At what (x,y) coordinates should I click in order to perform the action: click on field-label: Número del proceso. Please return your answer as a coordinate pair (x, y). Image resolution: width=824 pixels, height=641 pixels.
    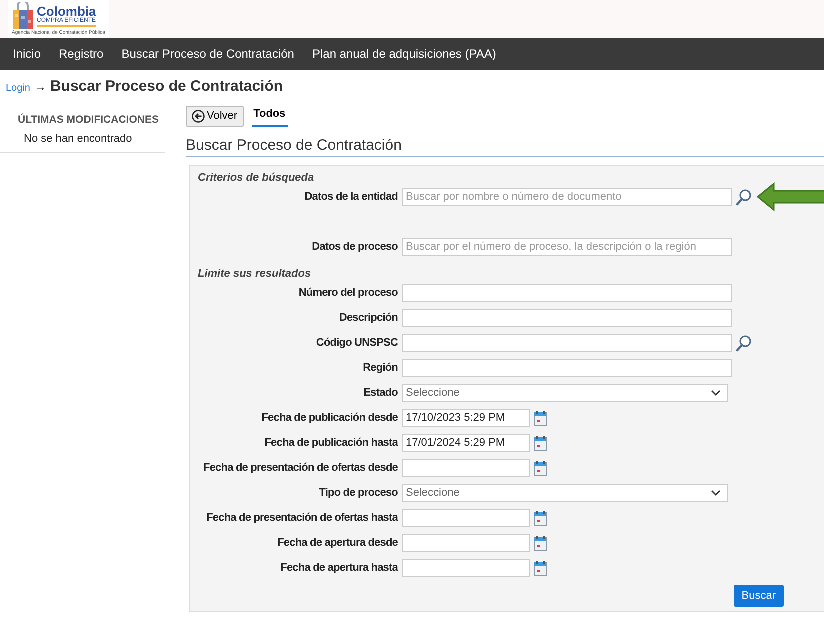
    Looking at the image, I should click on (348, 293).